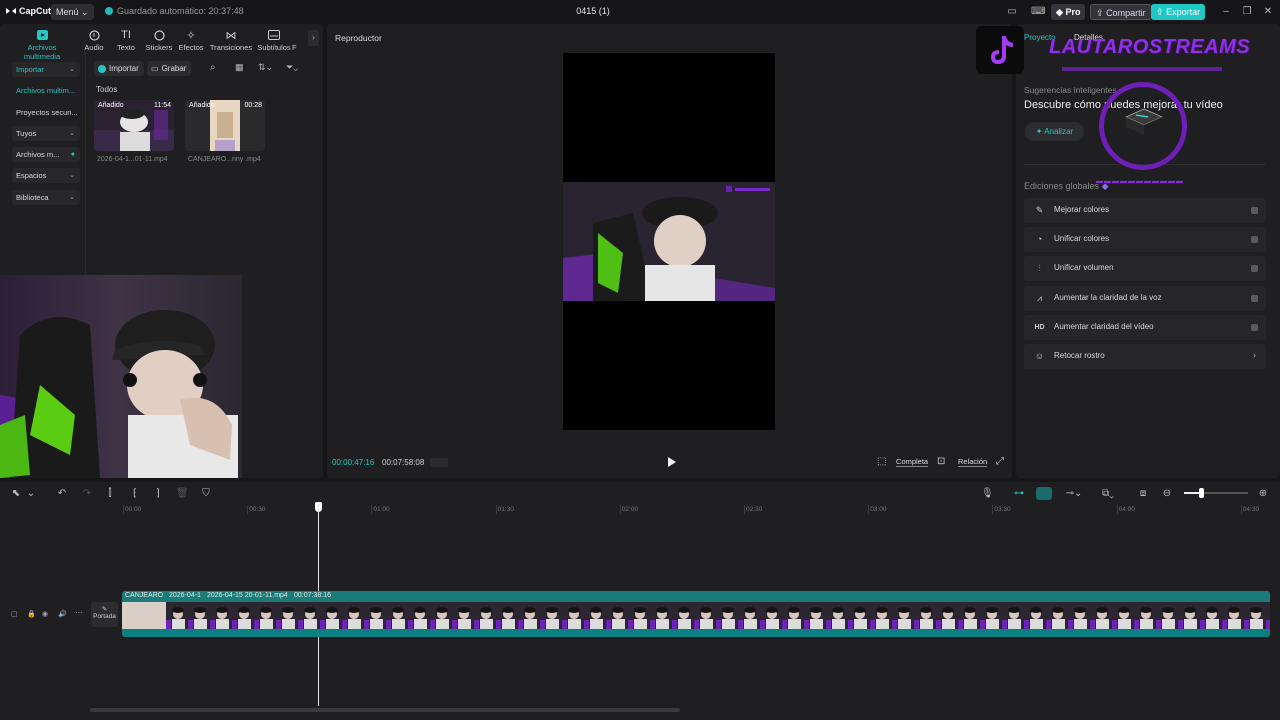  I want to click on layout-switch-icon: ⧉⌄, so click(1108, 494).